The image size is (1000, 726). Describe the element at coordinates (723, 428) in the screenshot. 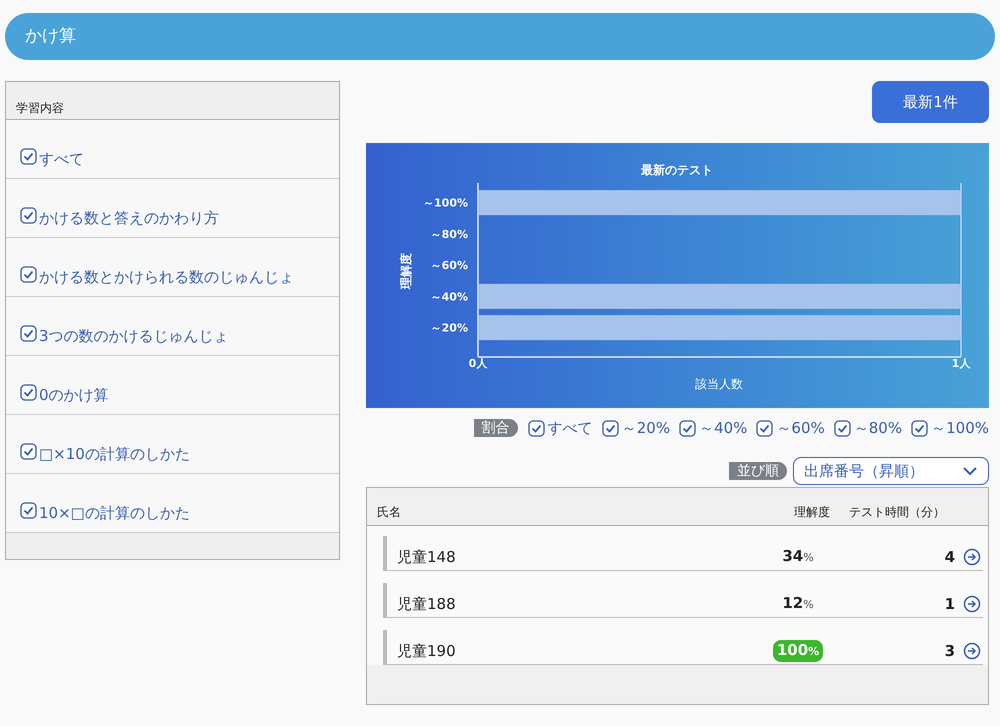

I see `filter-option-label: ～40%` at that location.